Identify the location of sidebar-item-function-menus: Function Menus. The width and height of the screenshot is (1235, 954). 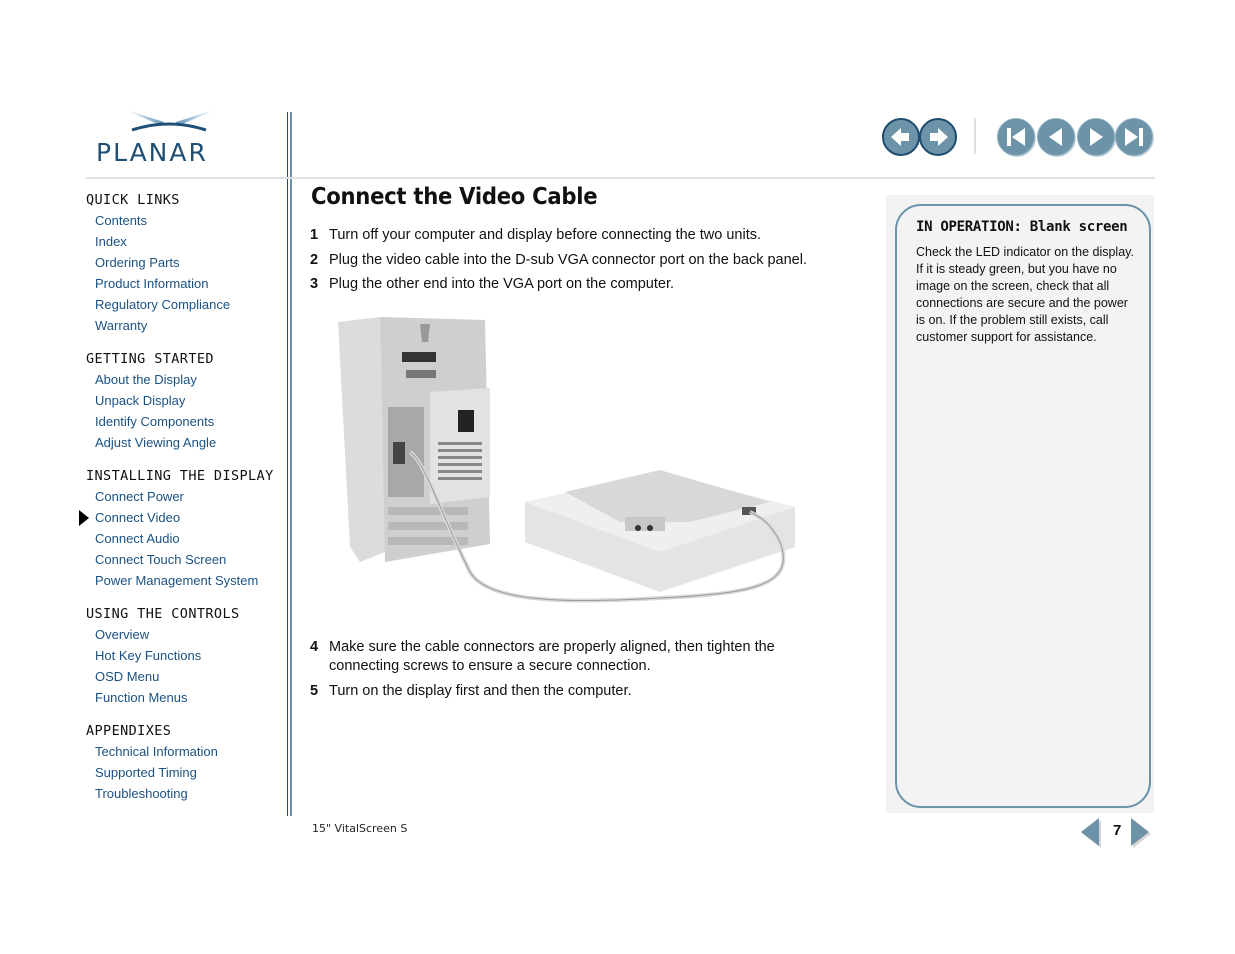
(183, 697).